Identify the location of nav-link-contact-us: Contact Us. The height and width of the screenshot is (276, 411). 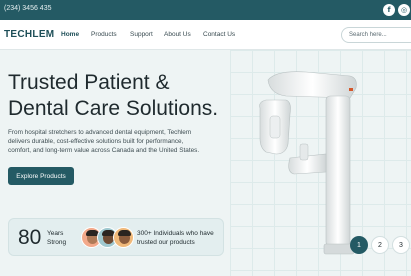
(219, 34).